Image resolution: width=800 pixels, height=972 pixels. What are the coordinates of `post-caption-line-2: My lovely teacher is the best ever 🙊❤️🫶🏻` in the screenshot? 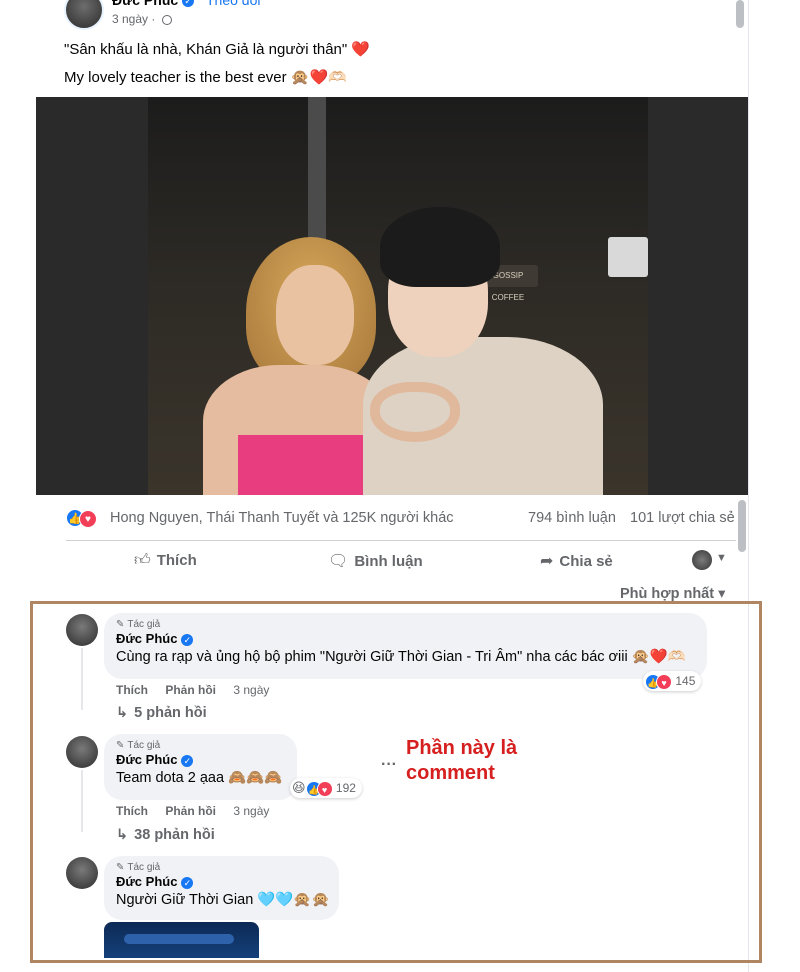 It's located at (205, 77).